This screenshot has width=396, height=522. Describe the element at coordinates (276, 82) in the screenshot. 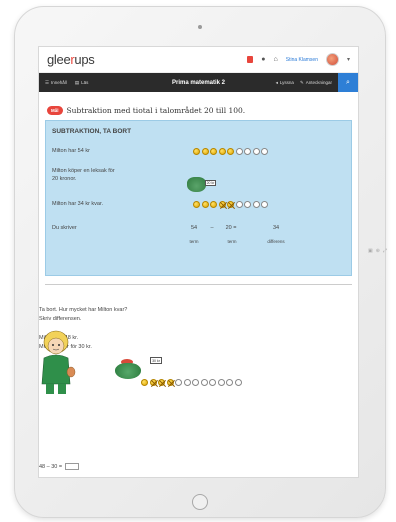

I see `speaker-icon: ◂` at that location.